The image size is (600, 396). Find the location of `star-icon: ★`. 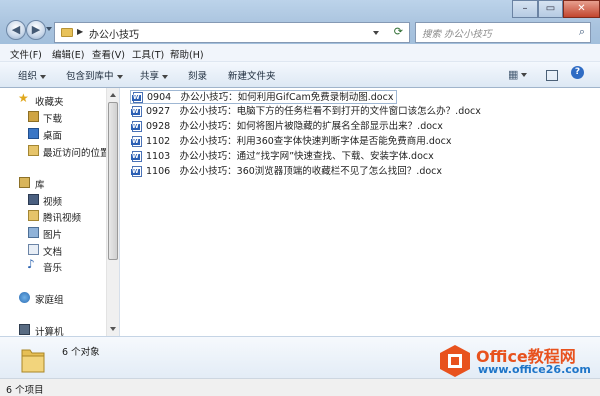

star-icon: ★ is located at coordinates (23, 98).